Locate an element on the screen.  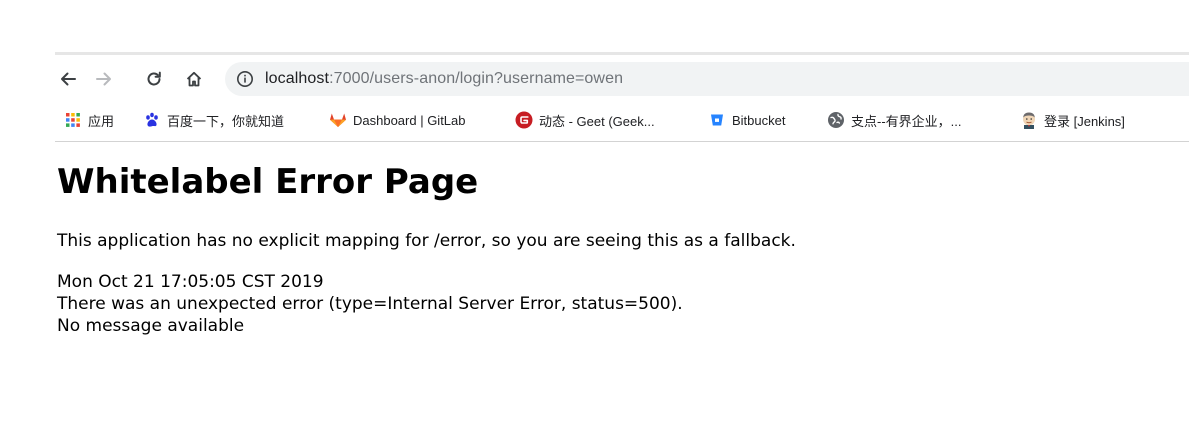
home-button is located at coordinates (194, 79).